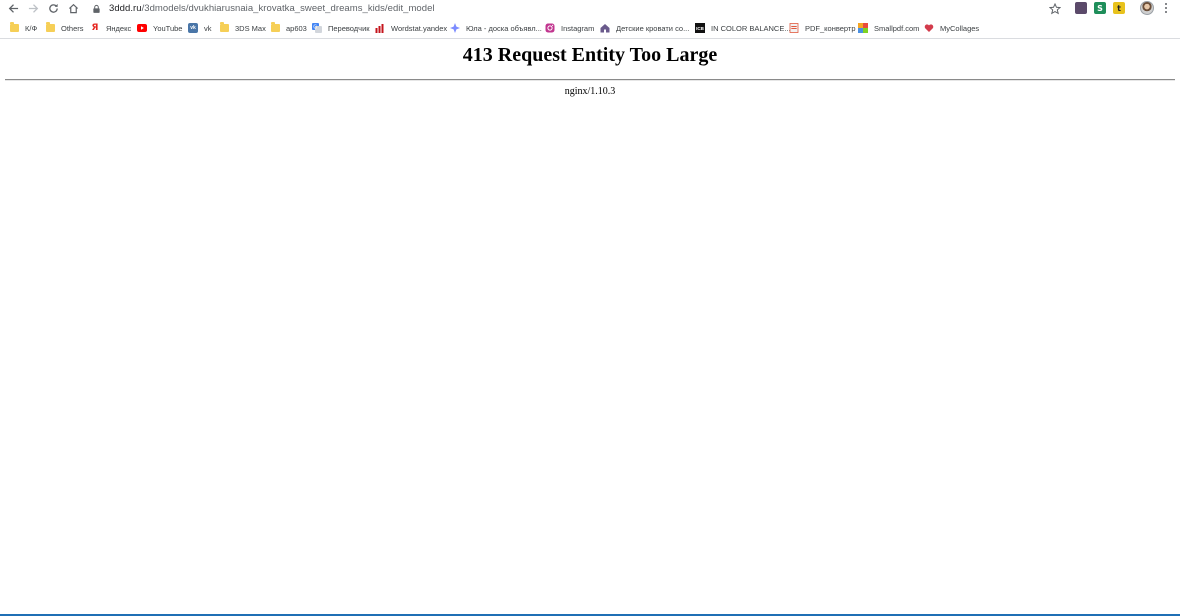 The image size is (1180, 616). I want to click on bookmark-translator: G Переводчик, so click(341, 28).